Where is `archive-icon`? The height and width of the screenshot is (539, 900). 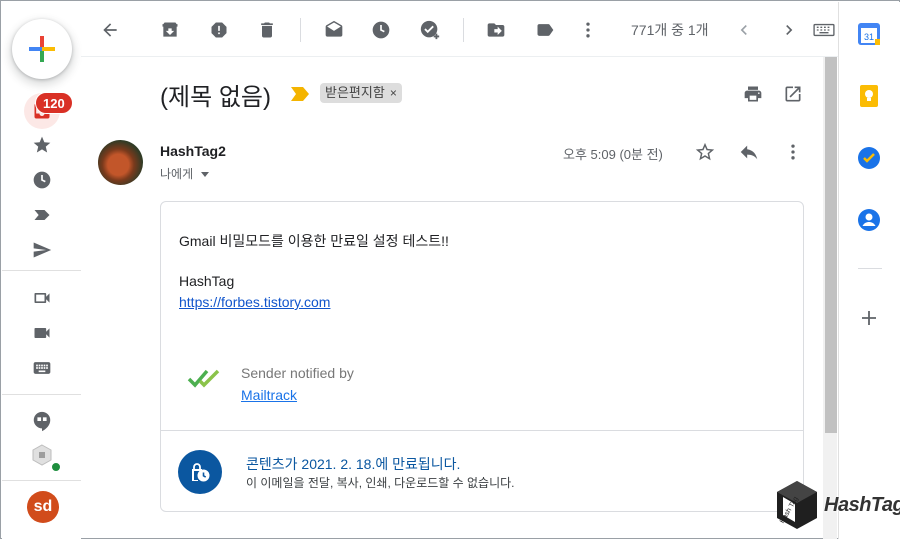
archive-icon is located at coordinates (170, 29).